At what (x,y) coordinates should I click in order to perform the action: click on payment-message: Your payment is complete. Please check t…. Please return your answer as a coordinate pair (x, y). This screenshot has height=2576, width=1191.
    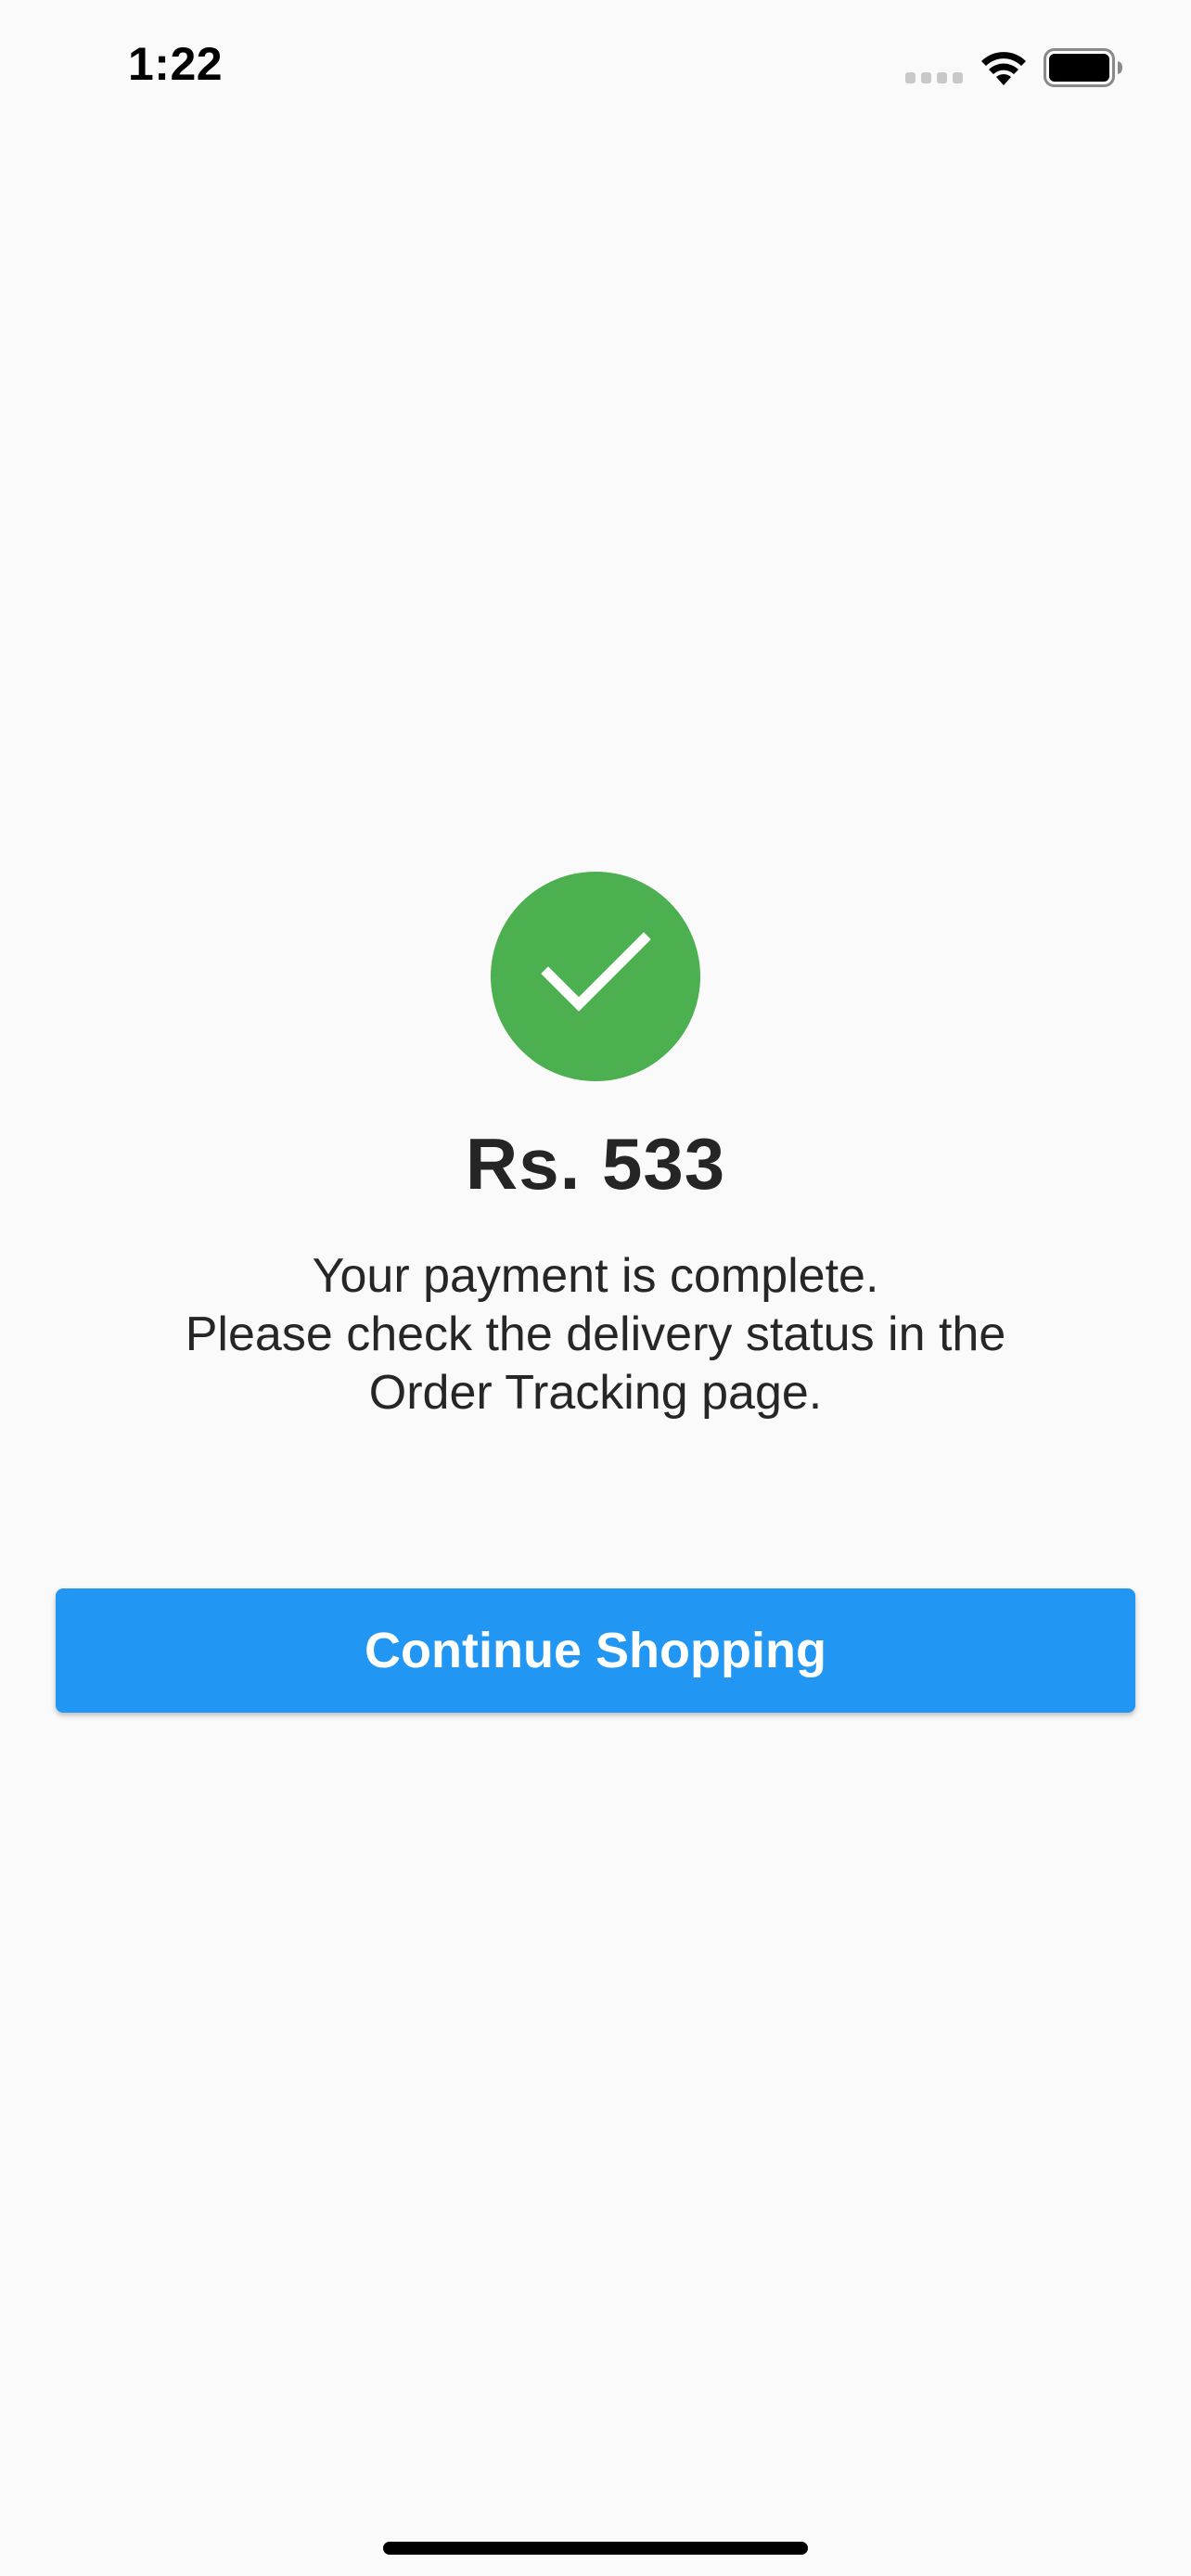
    Looking at the image, I should click on (595, 1334).